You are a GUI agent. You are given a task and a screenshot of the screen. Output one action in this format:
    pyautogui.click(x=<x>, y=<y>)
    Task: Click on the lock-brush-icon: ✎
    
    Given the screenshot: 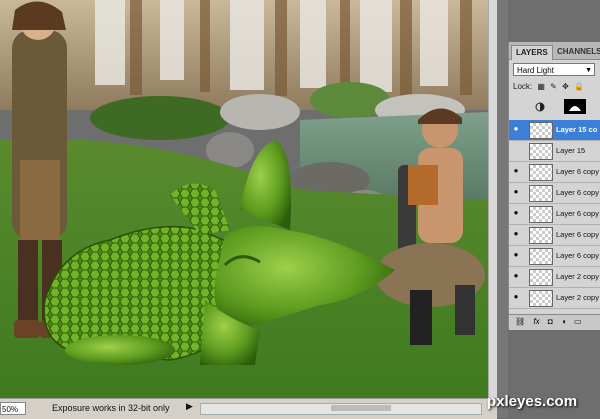 What is the action you would take?
    pyautogui.click(x=553, y=86)
    